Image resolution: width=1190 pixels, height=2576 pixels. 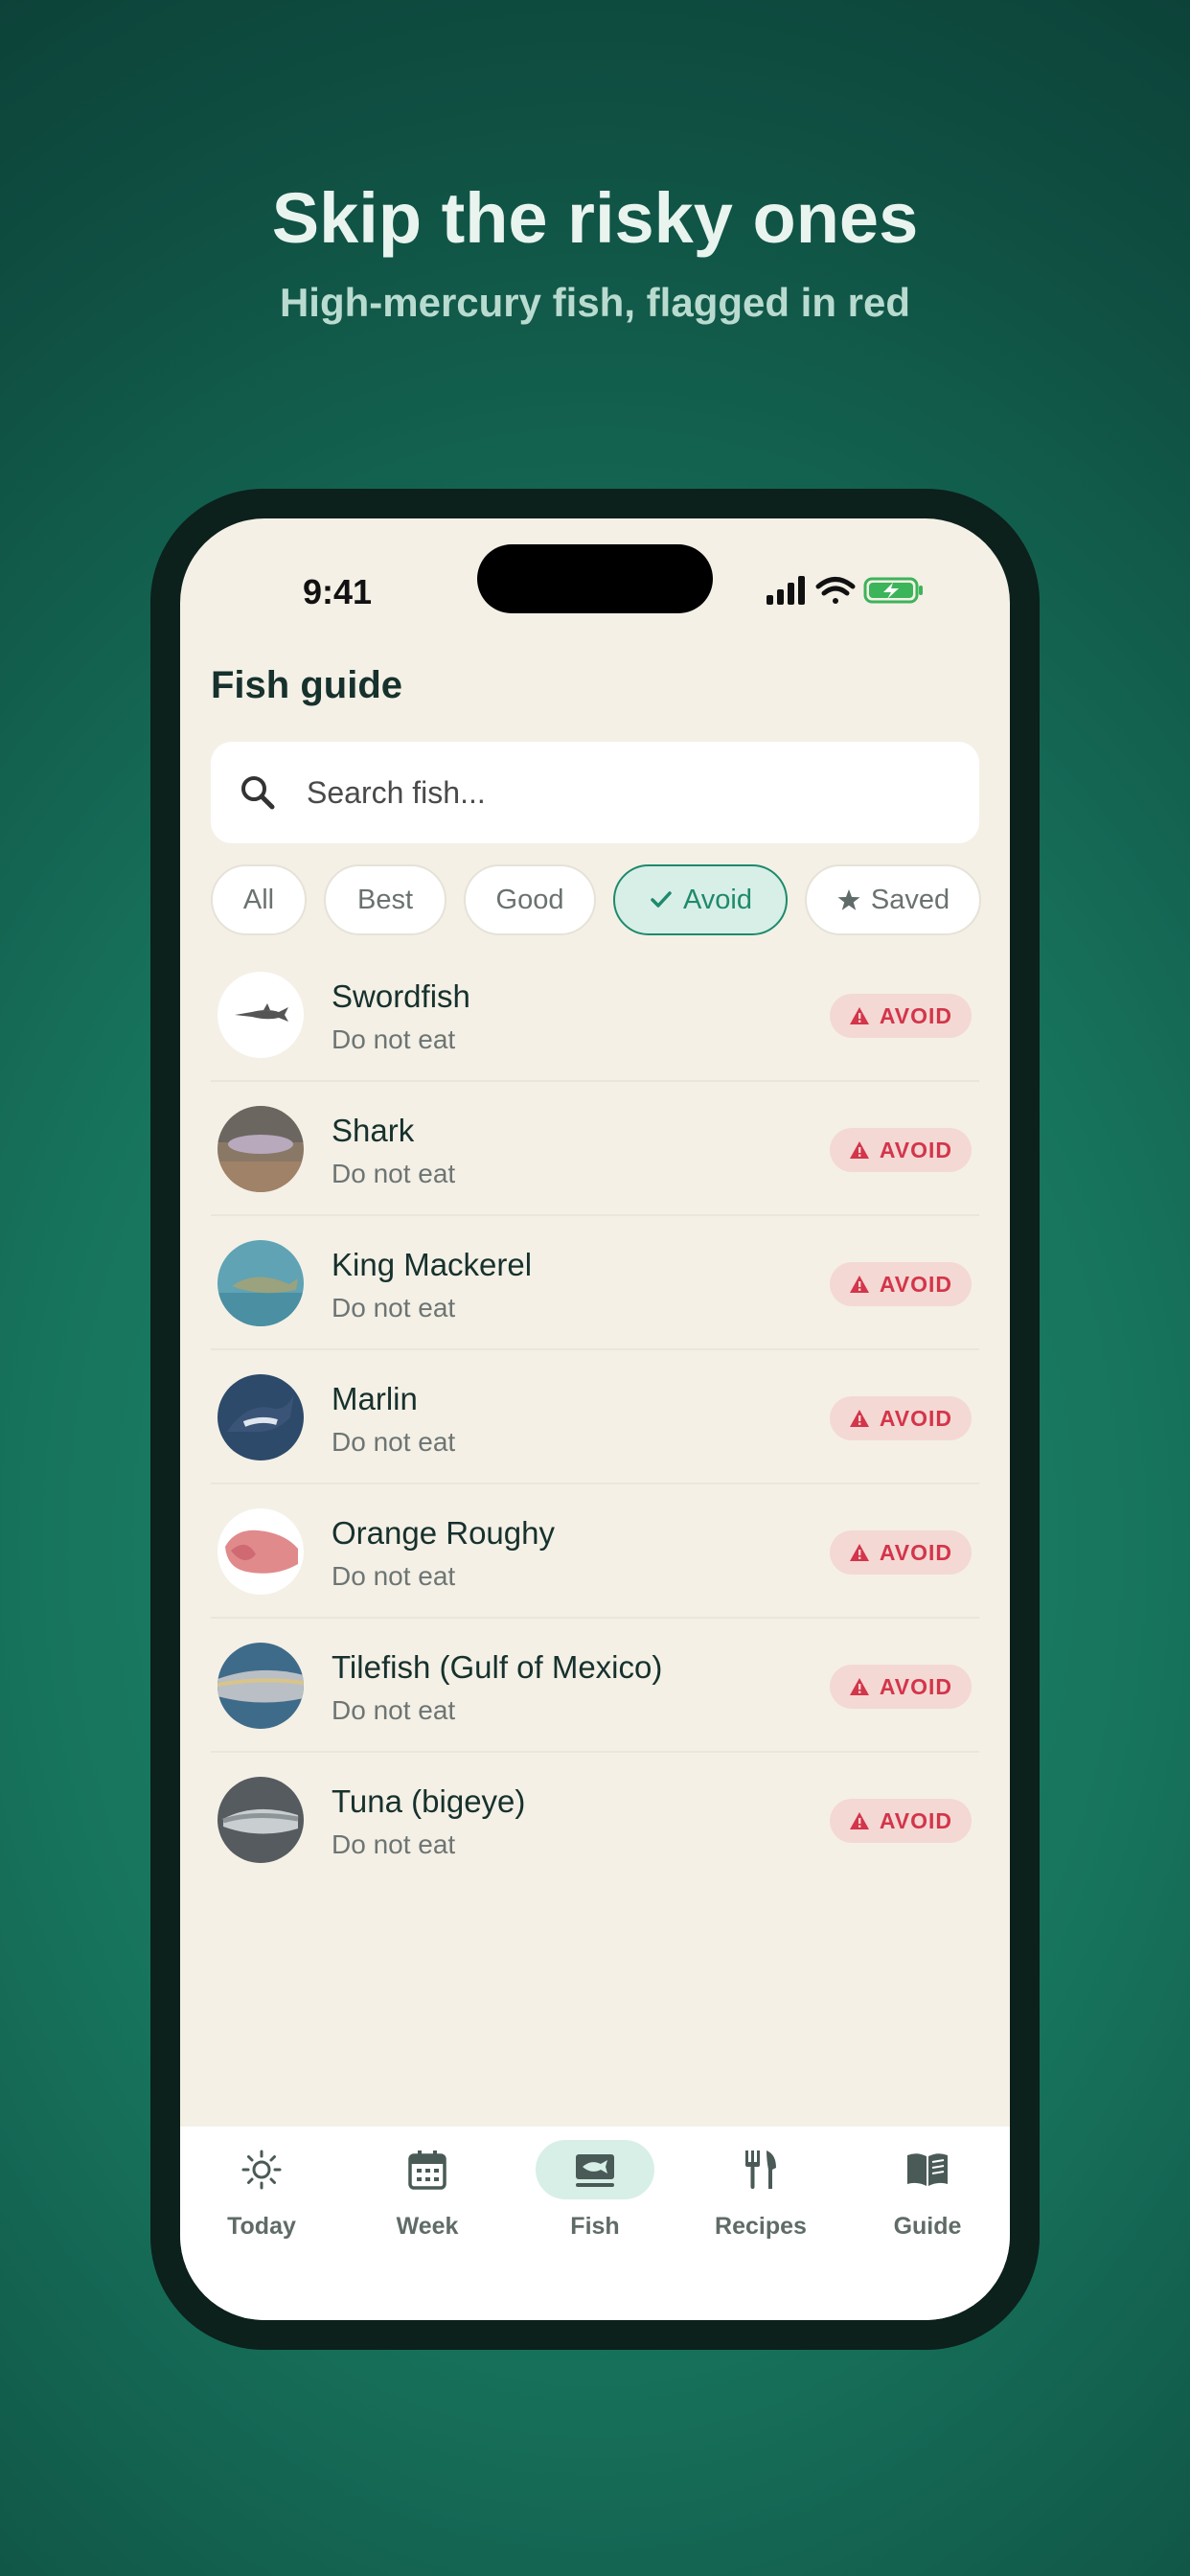 I want to click on filter-chip-best: Best, so click(x=385, y=899).